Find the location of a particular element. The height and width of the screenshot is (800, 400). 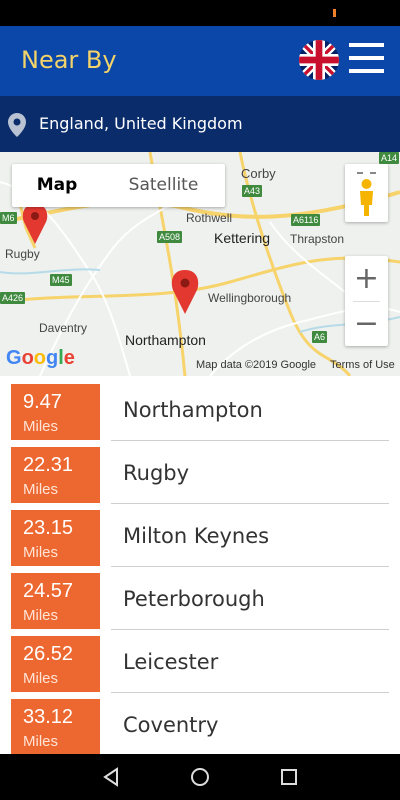

city-name: Northampton is located at coordinates (193, 410).